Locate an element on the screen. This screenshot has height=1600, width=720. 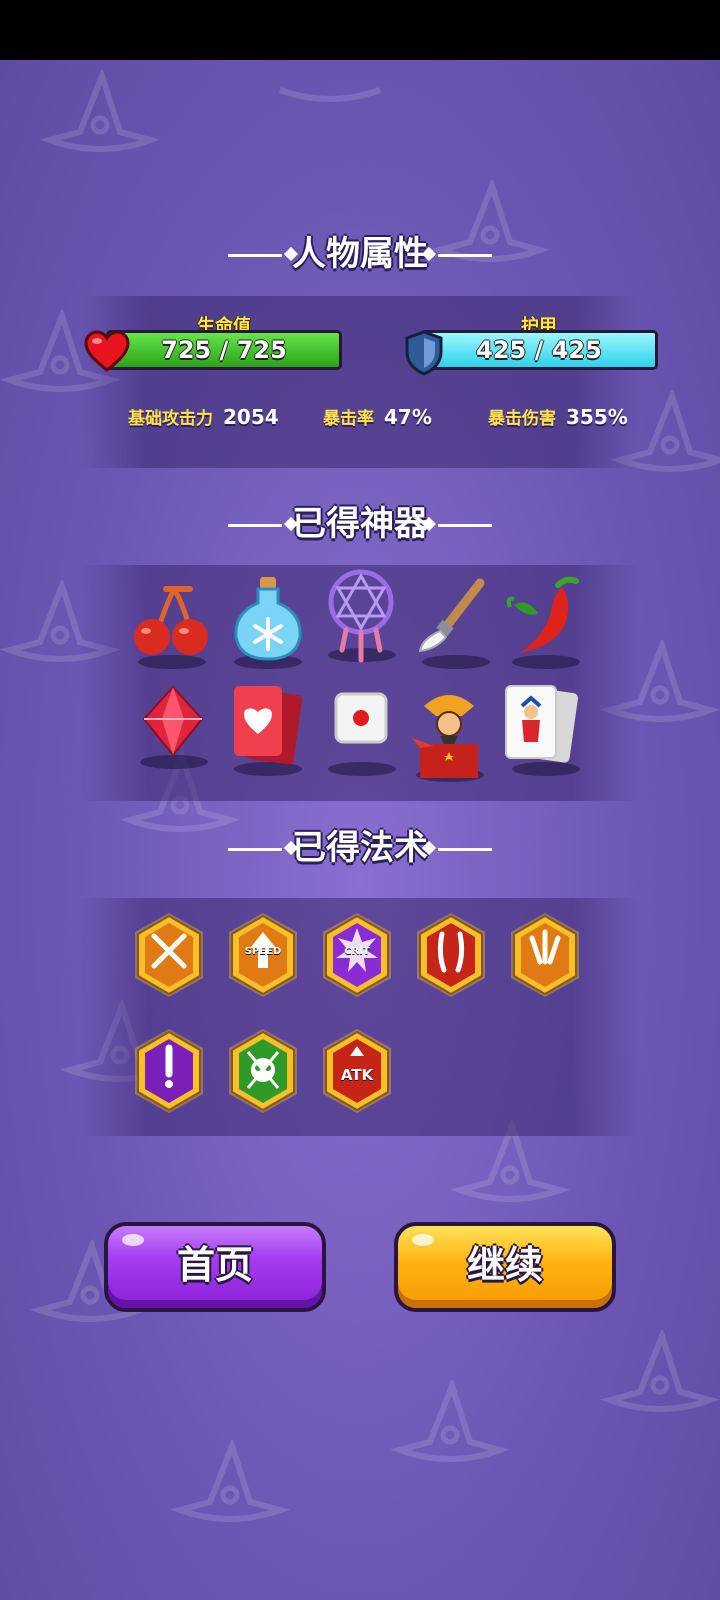
health-bar: 生命值 725 / 725 is located at coordinates (224, 346).